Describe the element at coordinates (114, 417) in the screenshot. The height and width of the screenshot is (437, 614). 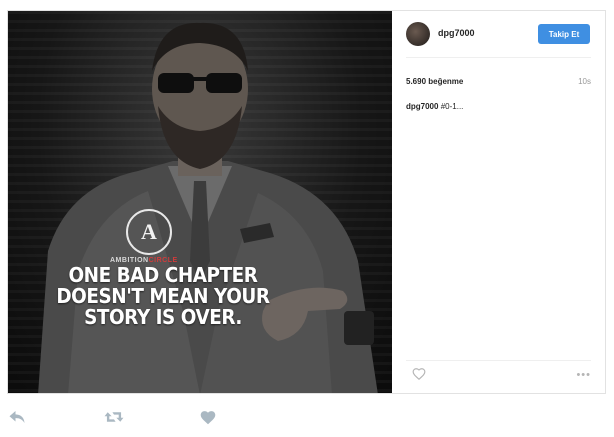
I see `retweet-icon` at that location.